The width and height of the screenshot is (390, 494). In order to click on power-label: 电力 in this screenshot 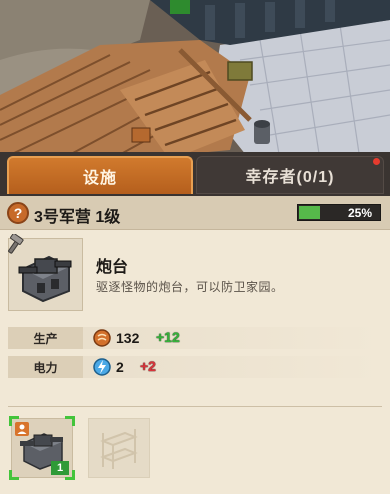, I will do `click(45, 367)`.